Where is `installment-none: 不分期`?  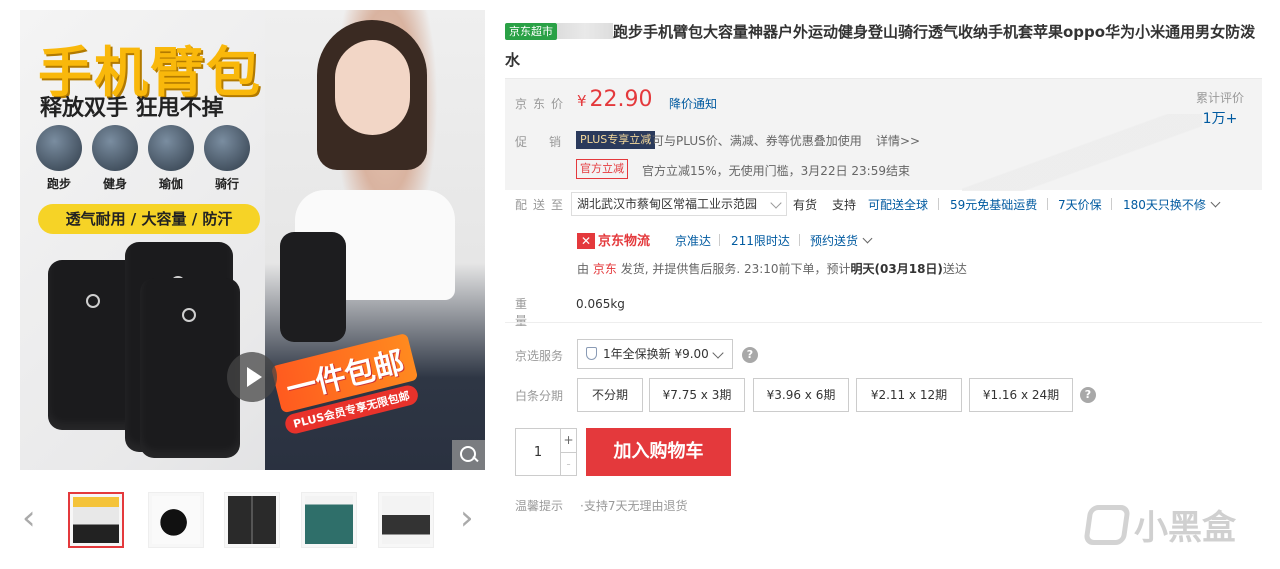
installment-none: 不分期 is located at coordinates (610, 395).